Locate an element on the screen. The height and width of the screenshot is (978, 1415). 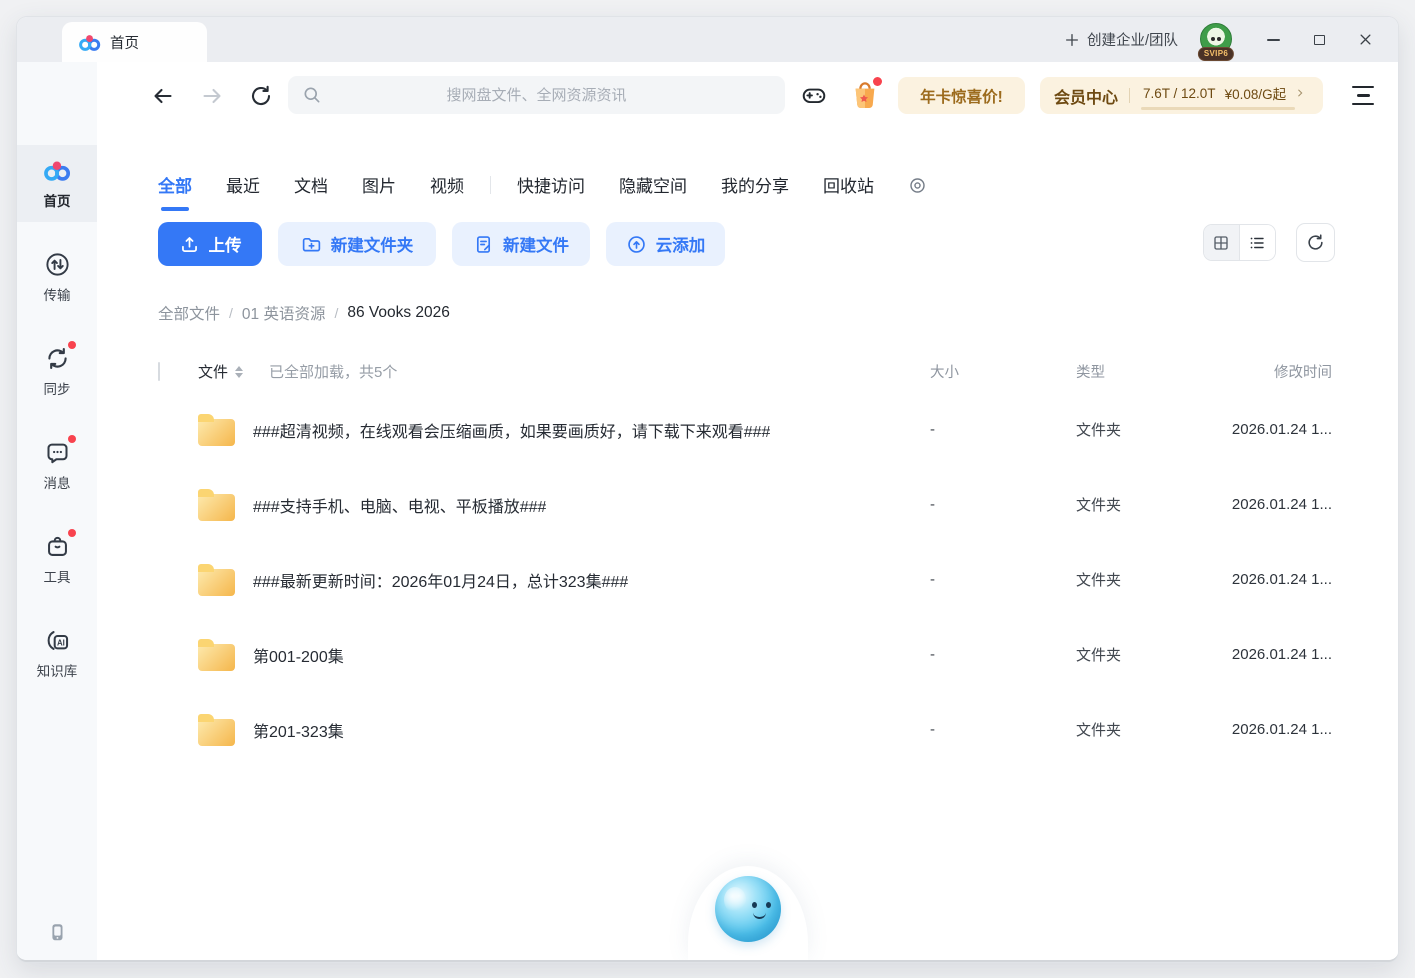
minimize-button is located at coordinates (1273, 39).